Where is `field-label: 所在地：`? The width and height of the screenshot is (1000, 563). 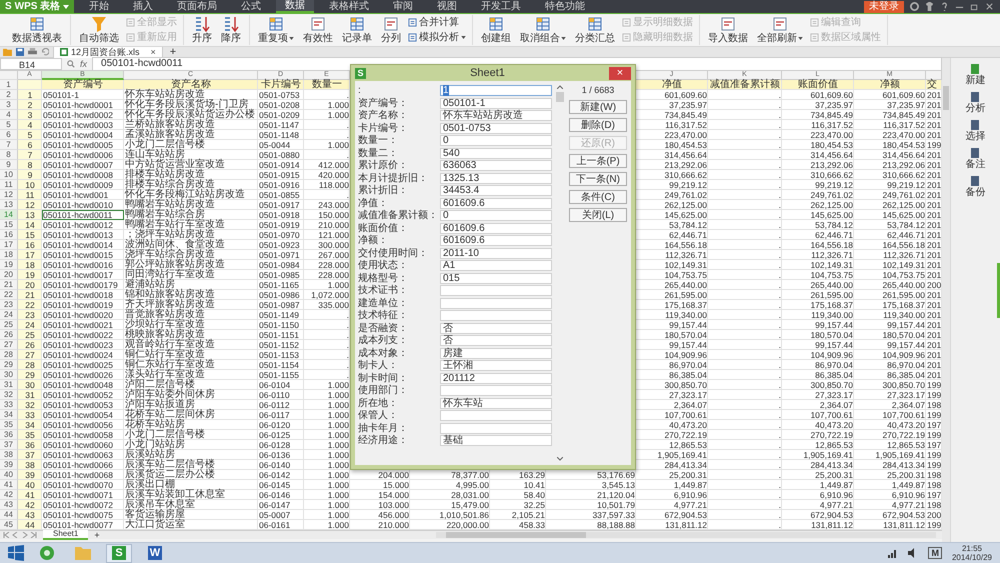 field-label: 所在地： is located at coordinates (378, 403).